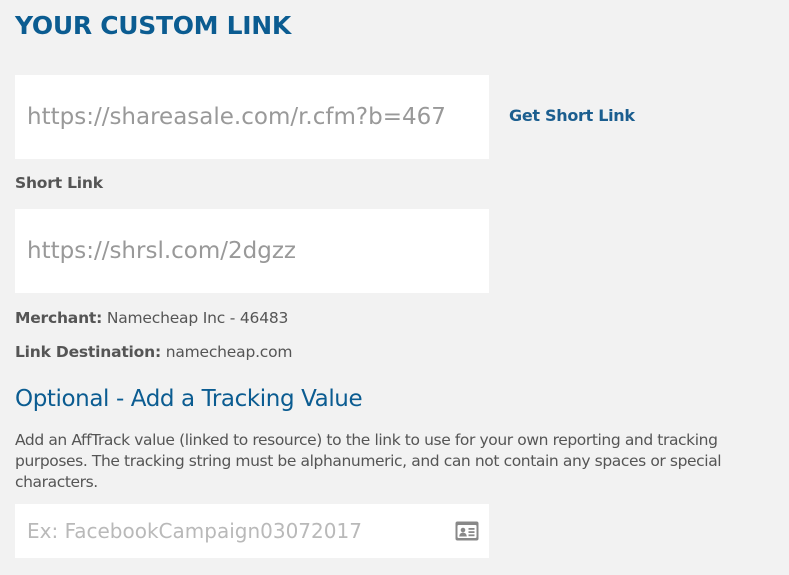 The height and width of the screenshot is (575, 789). Describe the element at coordinates (229, 352) in the screenshot. I see `link-destination-value: namecheap.com` at that location.